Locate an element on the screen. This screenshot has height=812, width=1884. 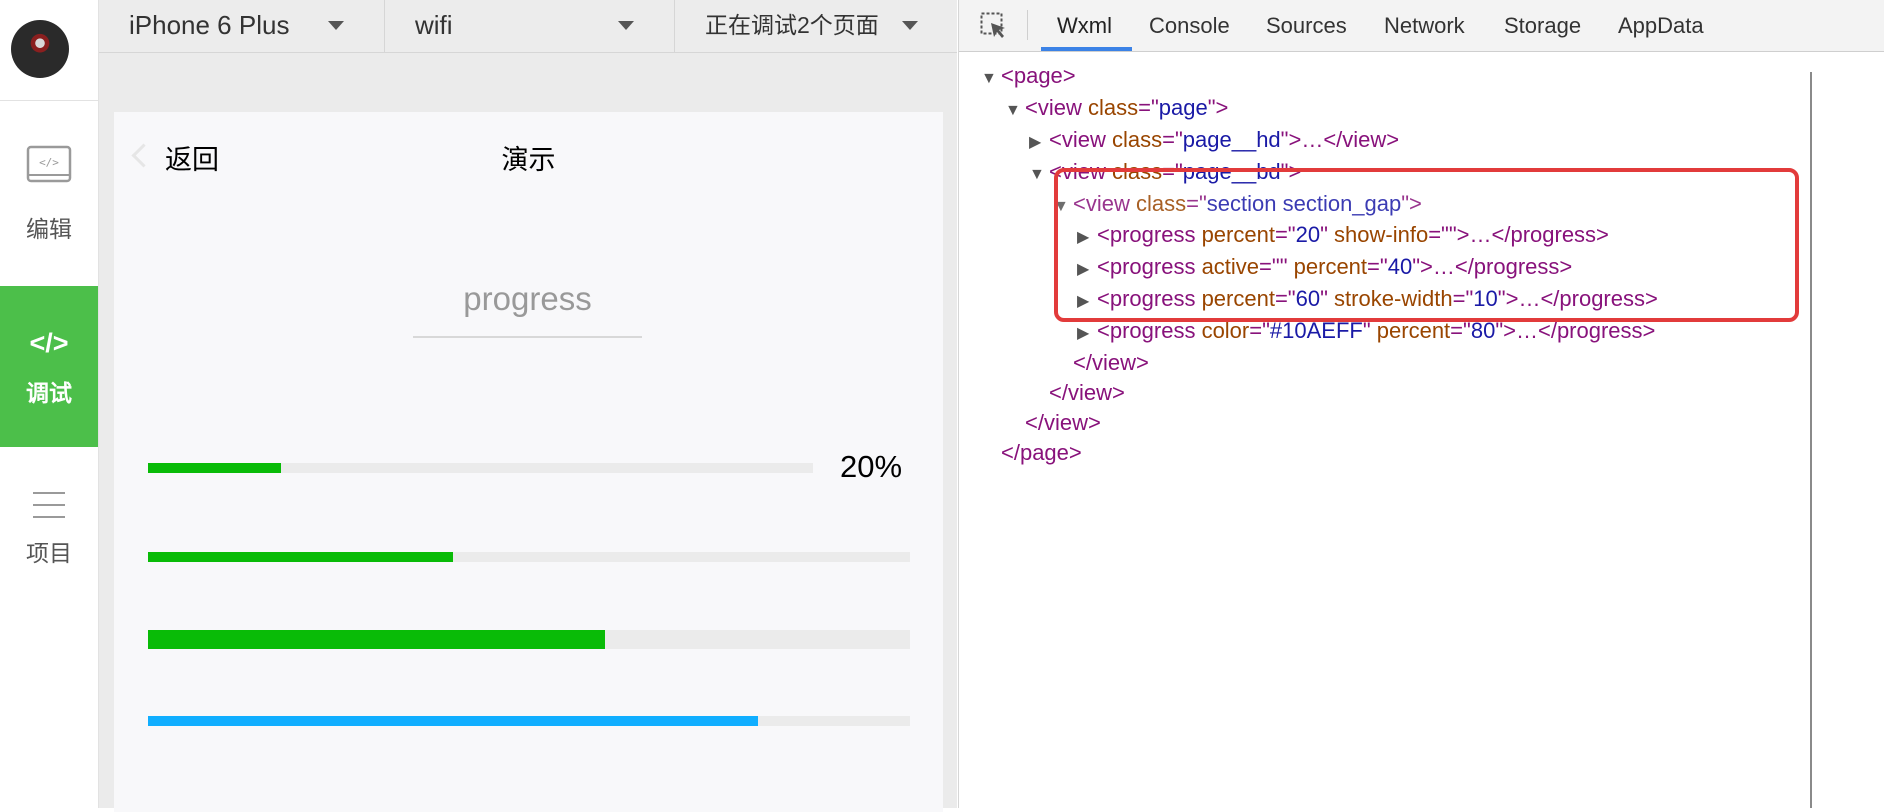
sidebar-item-label: 编辑 is located at coordinates (49, 229).